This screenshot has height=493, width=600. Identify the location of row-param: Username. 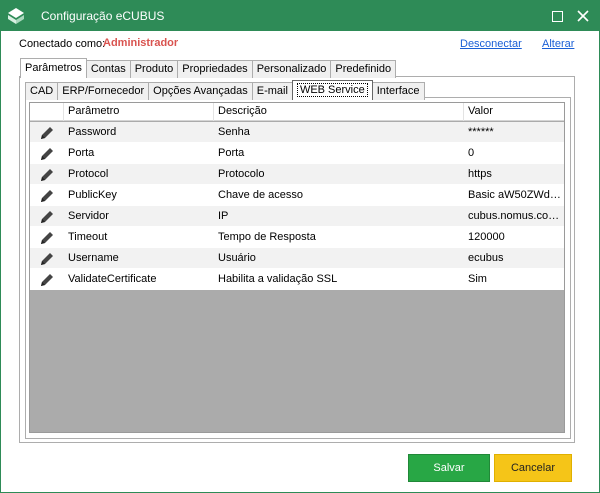
(93, 258).